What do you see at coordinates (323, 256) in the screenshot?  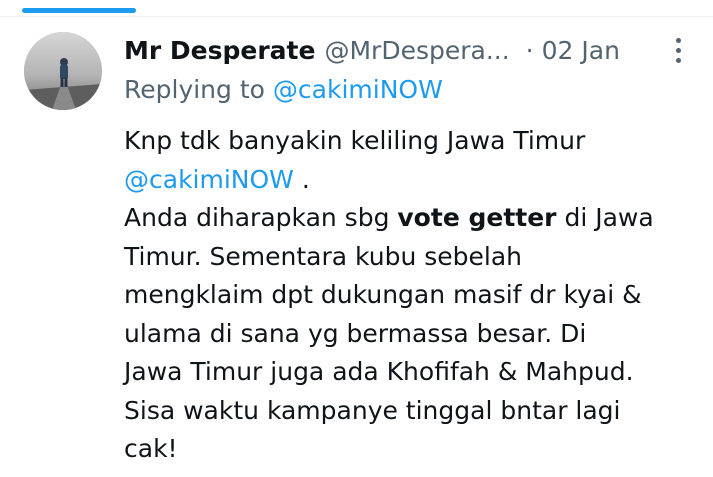 I see `tweet-line: Timur. Sementara kubu sebelah` at bounding box center [323, 256].